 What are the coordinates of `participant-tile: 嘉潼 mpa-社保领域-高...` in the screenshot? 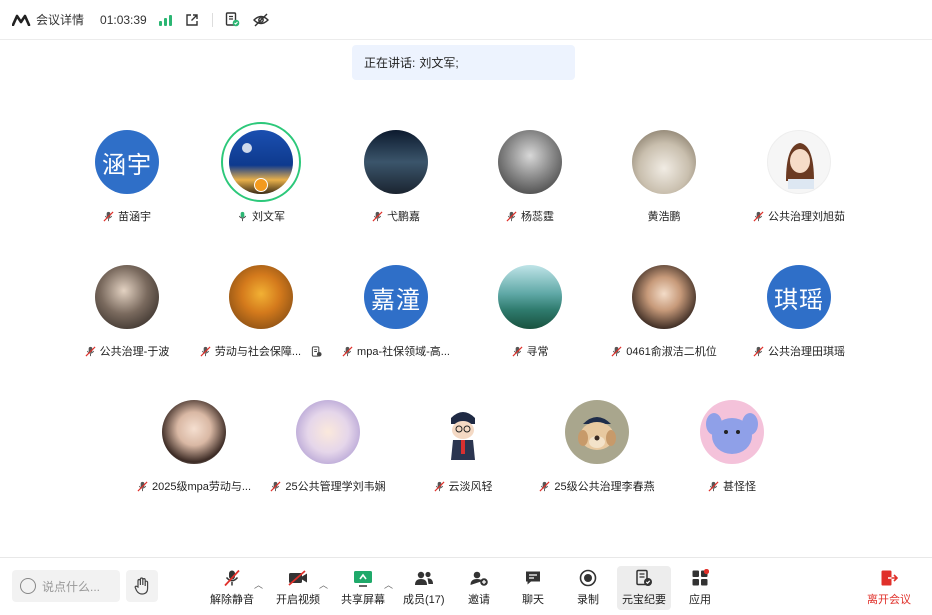 It's located at (396, 320).